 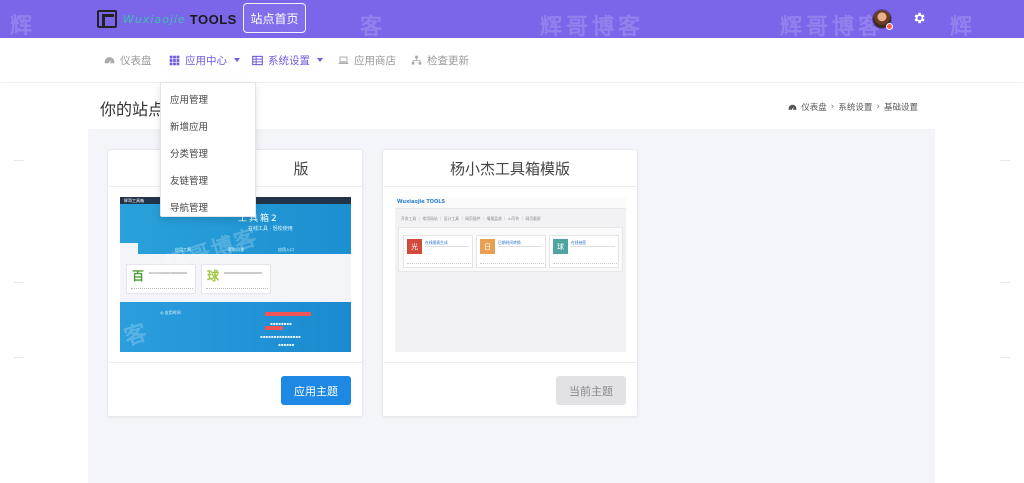 I want to click on nav-check-update: 检查更新, so click(x=440, y=60).